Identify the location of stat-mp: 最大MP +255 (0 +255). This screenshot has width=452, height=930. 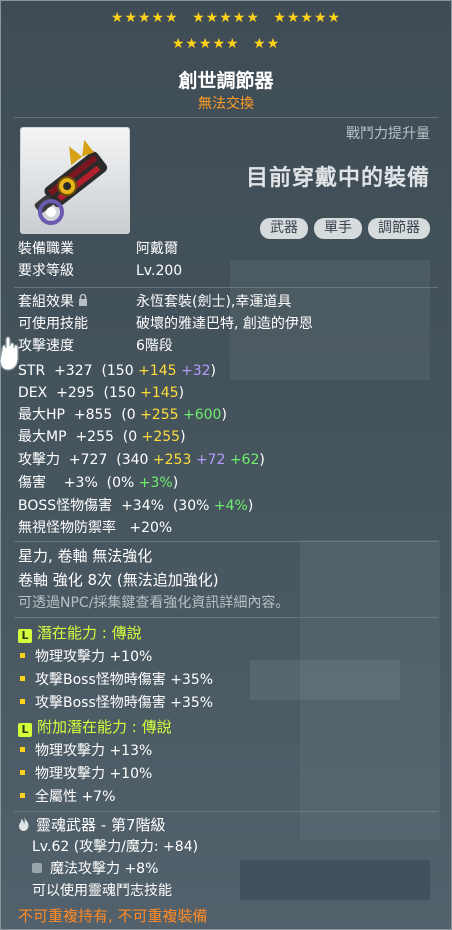
(102, 437).